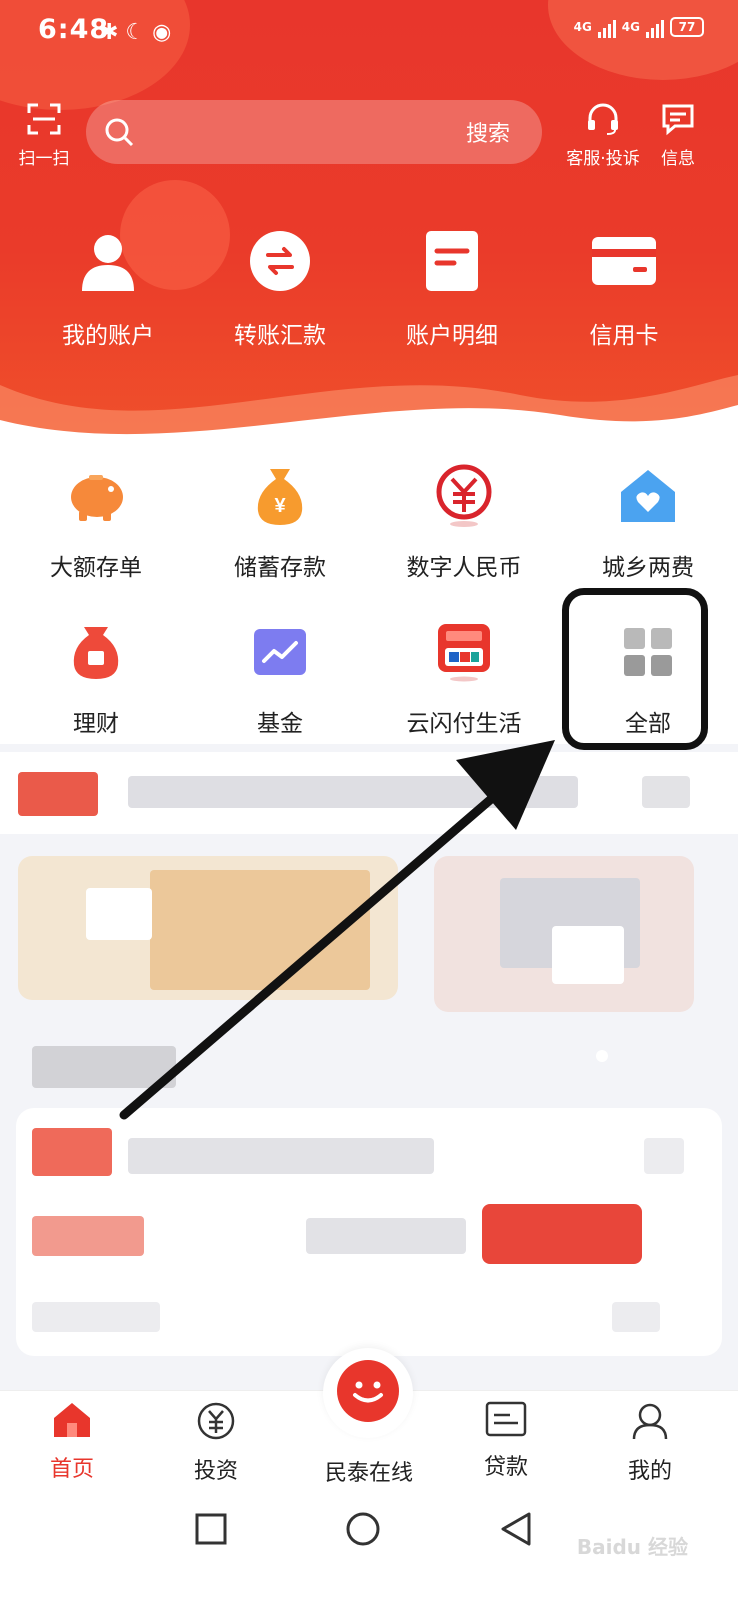  I want to click on nav-invest: 投资, so click(216, 1443).